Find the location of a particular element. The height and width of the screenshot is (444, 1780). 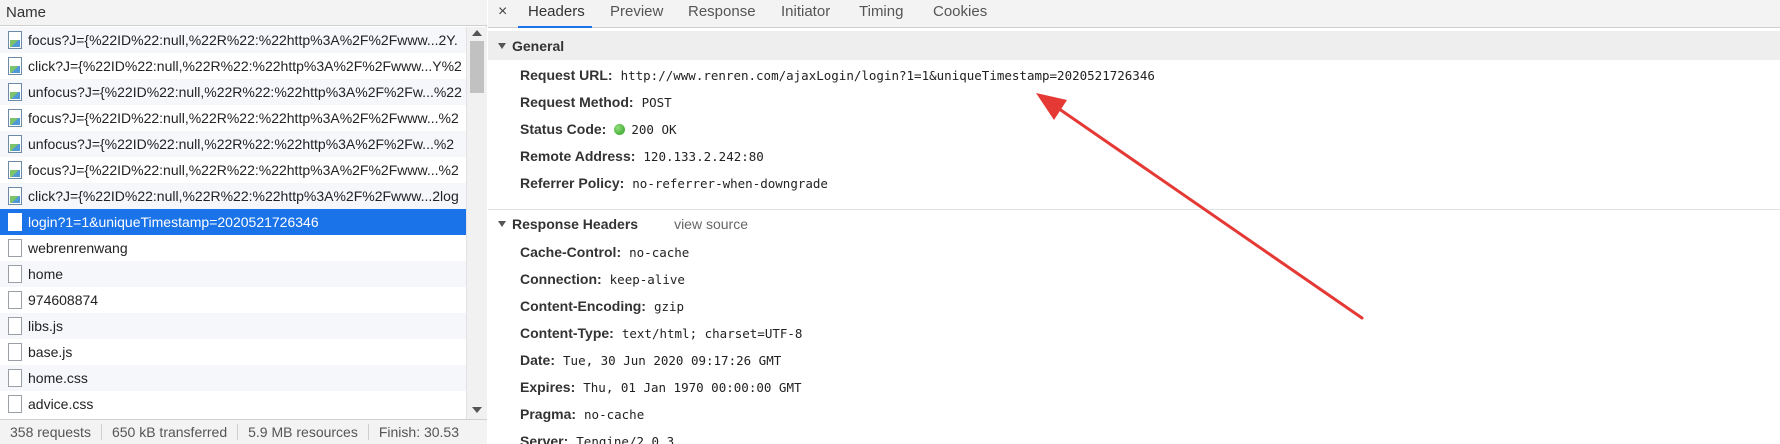

status-code-row: Status Code: 200 OK is located at coordinates (598, 129).